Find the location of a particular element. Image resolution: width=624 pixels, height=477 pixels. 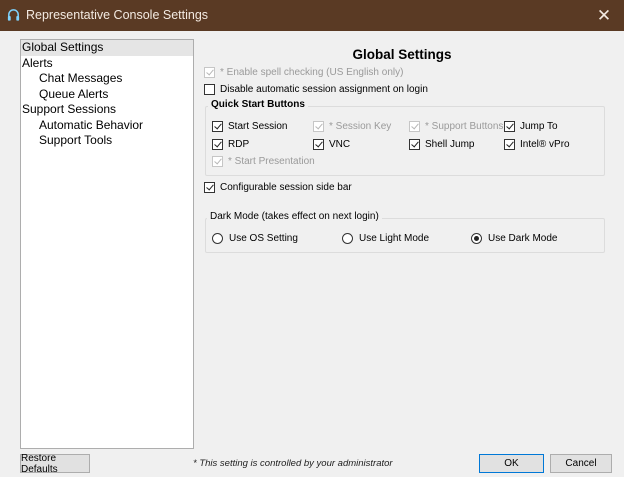

qs-start-session-label: Start Session is located at coordinates (258, 126).